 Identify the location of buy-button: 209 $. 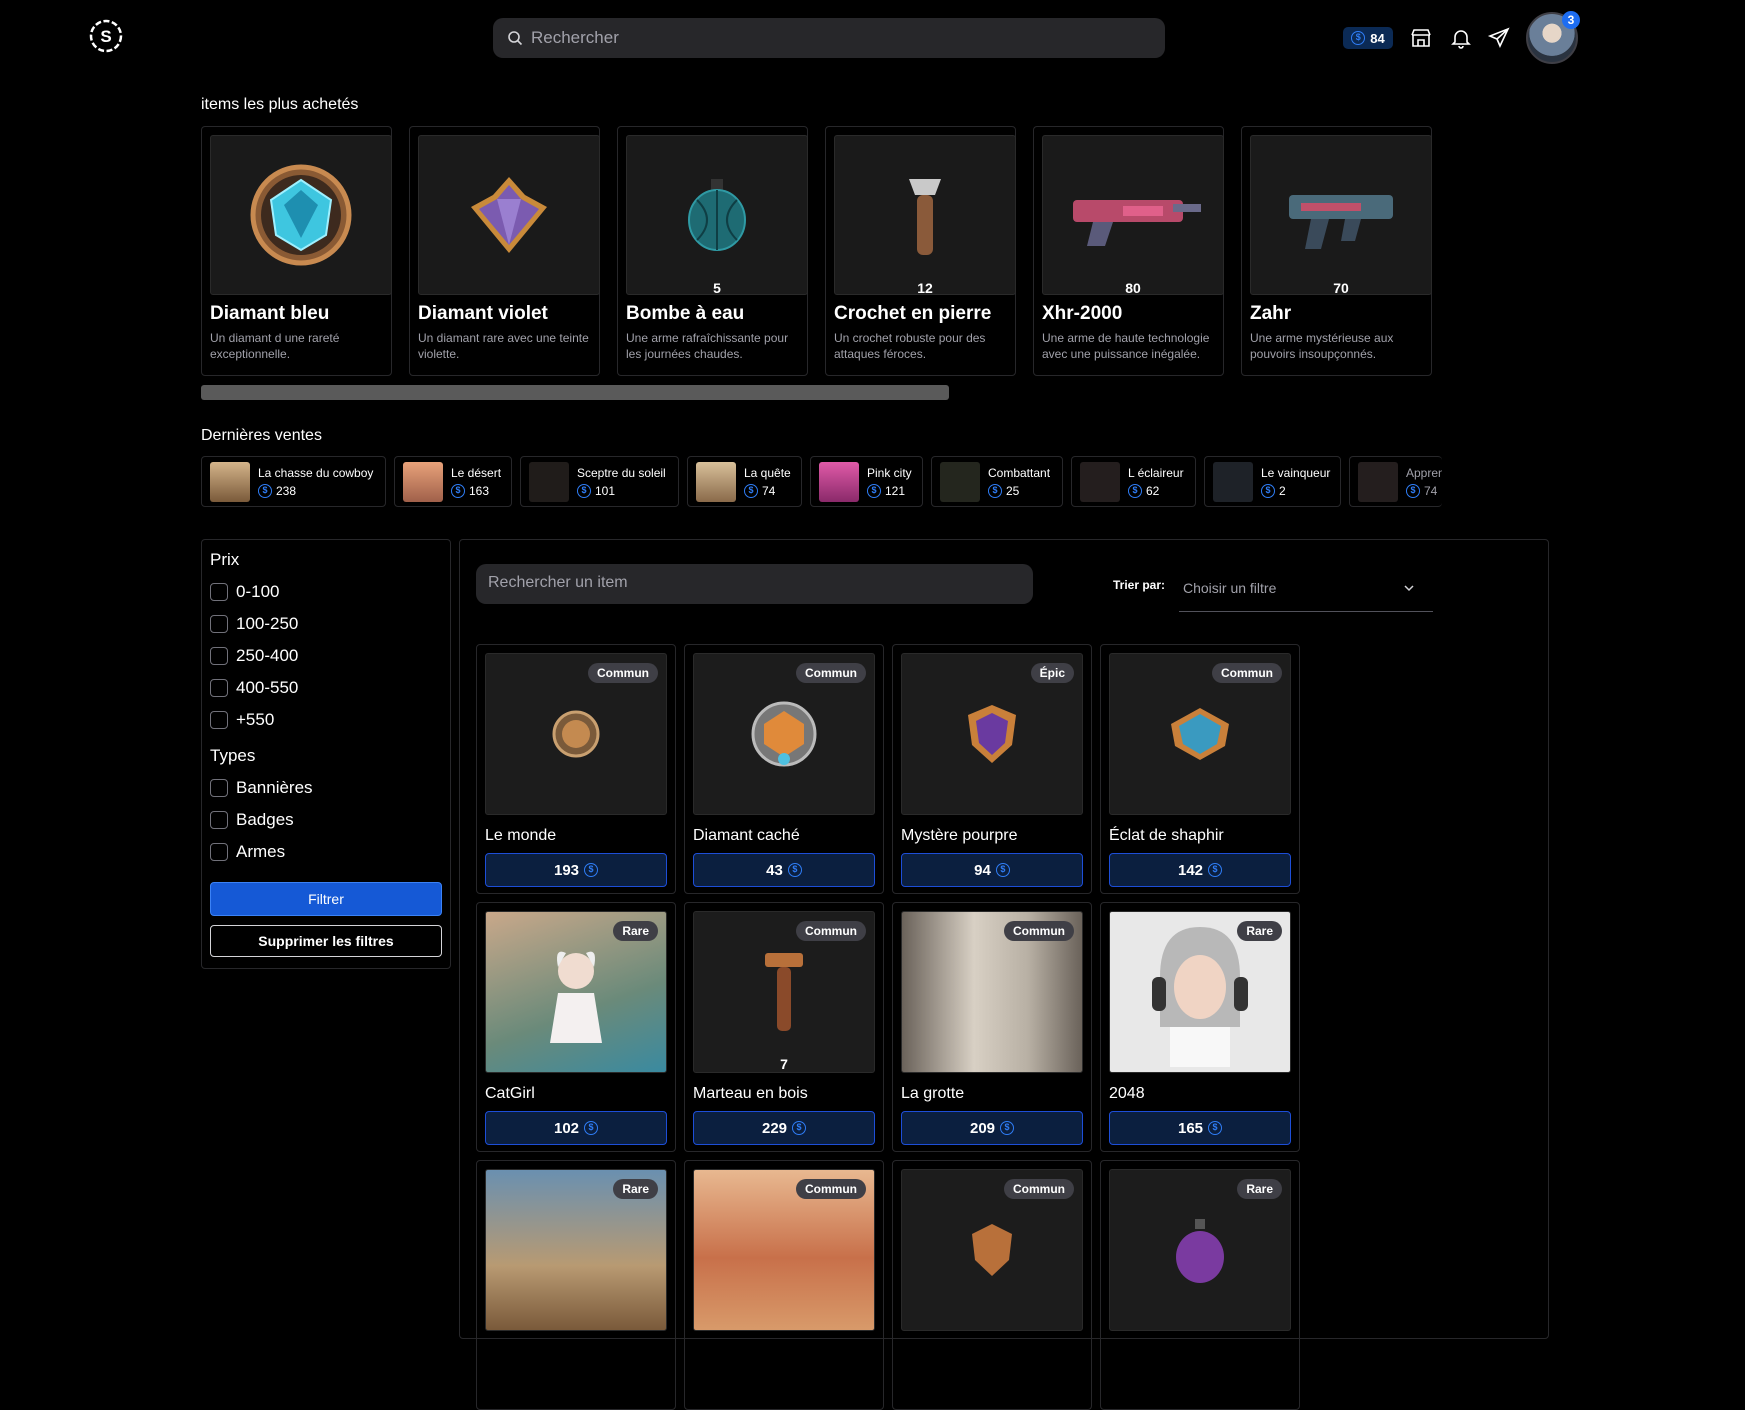
(992, 1128).